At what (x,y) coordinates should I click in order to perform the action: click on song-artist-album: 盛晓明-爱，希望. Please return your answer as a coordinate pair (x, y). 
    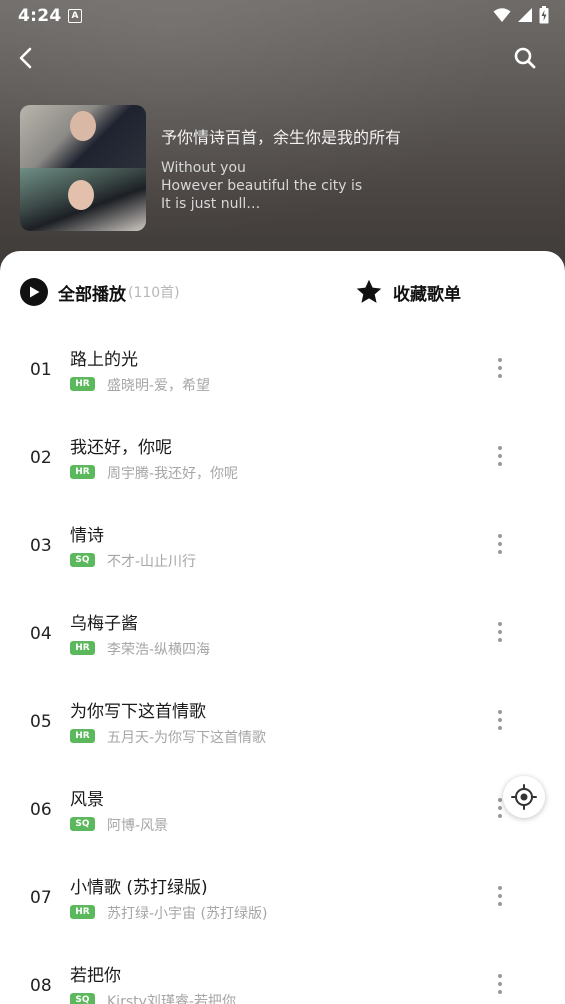
    Looking at the image, I should click on (159, 386).